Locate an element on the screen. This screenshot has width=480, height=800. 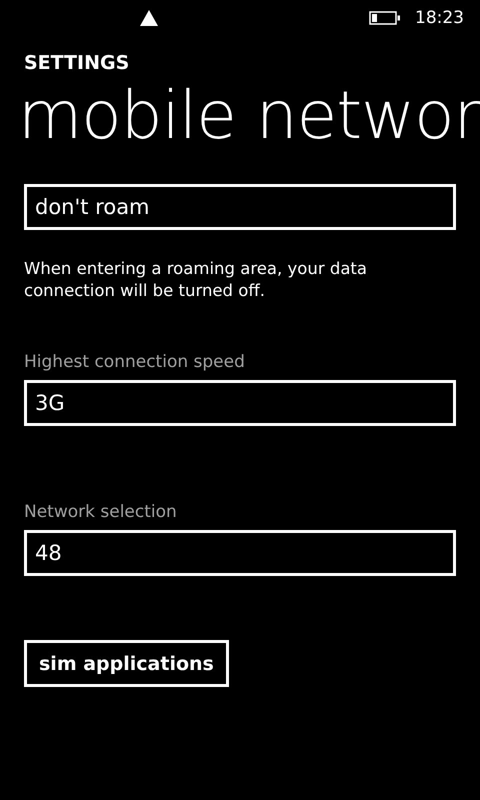
field-label: Highest connection speed is located at coordinates (135, 362).